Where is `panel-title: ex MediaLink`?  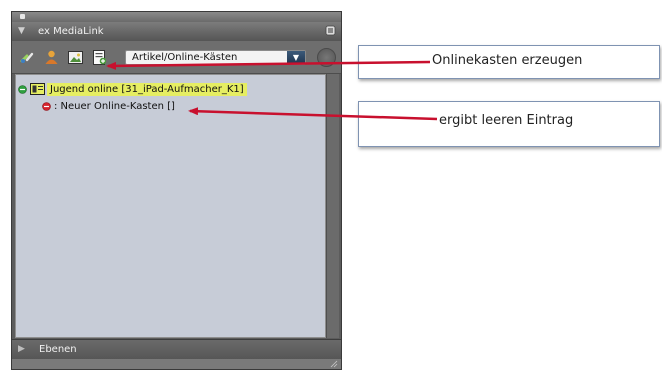 panel-title: ex MediaLink is located at coordinates (71, 31).